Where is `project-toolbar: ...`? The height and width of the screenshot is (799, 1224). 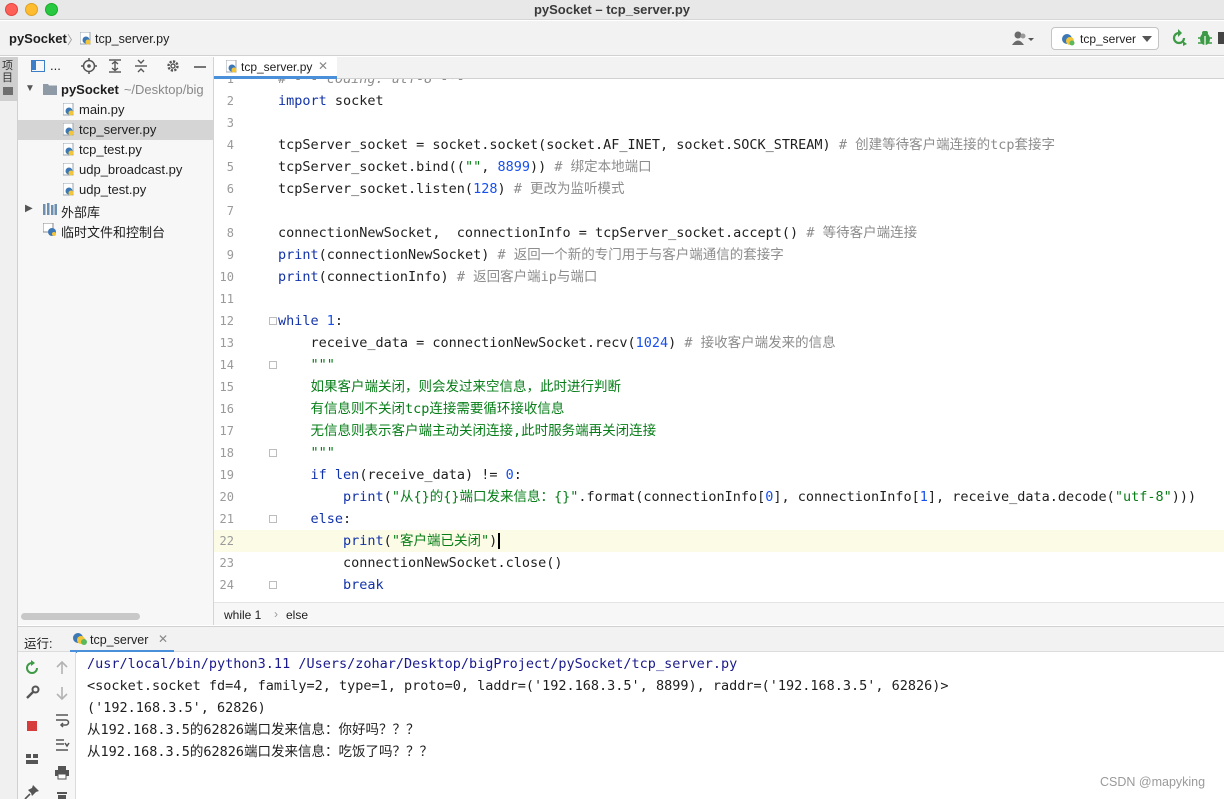 project-toolbar: ... is located at coordinates (115, 67).